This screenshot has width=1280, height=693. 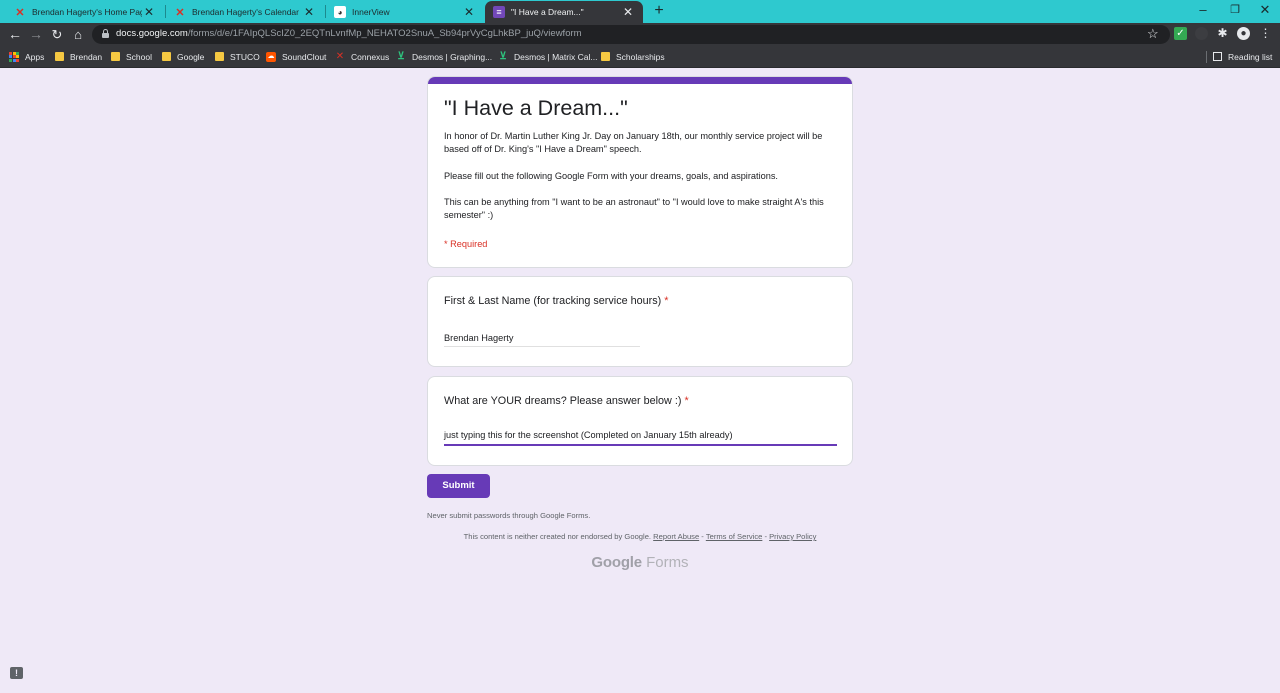 I want to click on tab-innerview: ◕ InnerView ✕, so click(x=405, y=12).